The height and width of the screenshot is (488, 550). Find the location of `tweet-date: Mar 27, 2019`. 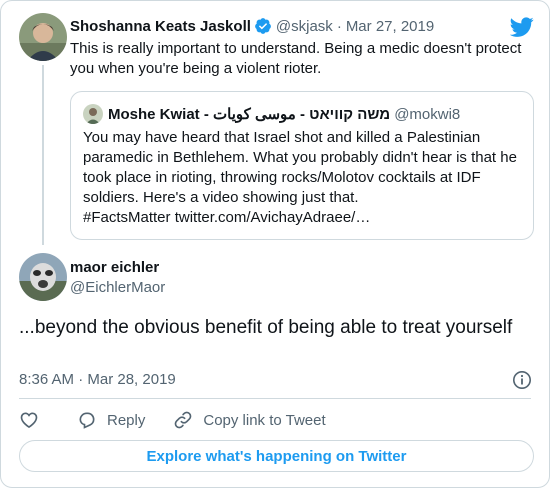

tweet-date: Mar 27, 2019 is located at coordinates (390, 26).